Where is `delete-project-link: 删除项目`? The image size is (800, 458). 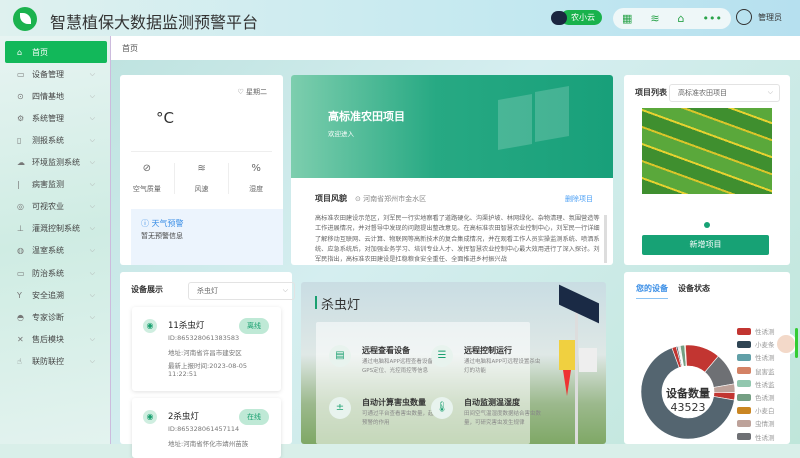
delete-project-link: 删除项目 is located at coordinates (579, 199).